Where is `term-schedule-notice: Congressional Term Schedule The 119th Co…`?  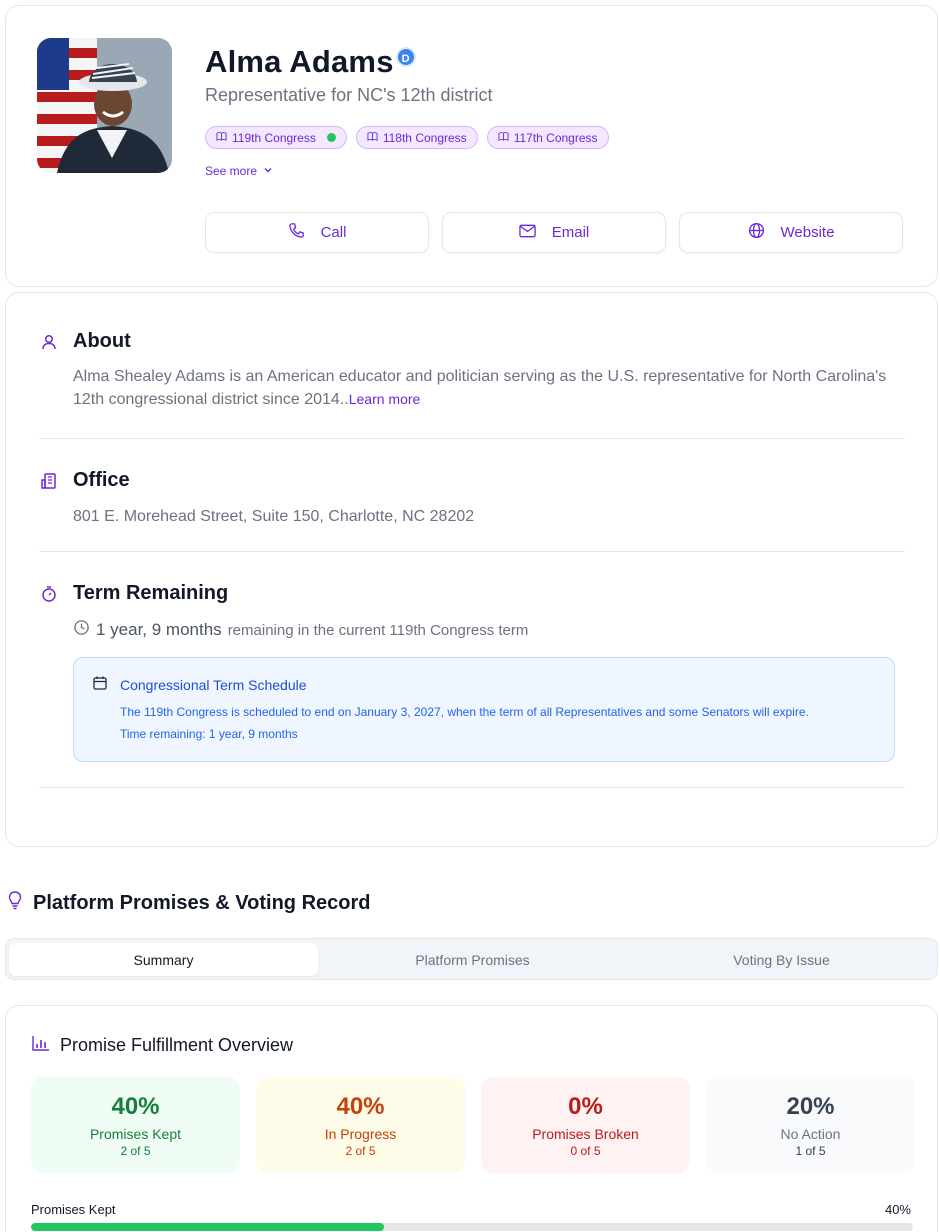 term-schedule-notice: Congressional Term Schedule The 119th Co… is located at coordinates (484, 709).